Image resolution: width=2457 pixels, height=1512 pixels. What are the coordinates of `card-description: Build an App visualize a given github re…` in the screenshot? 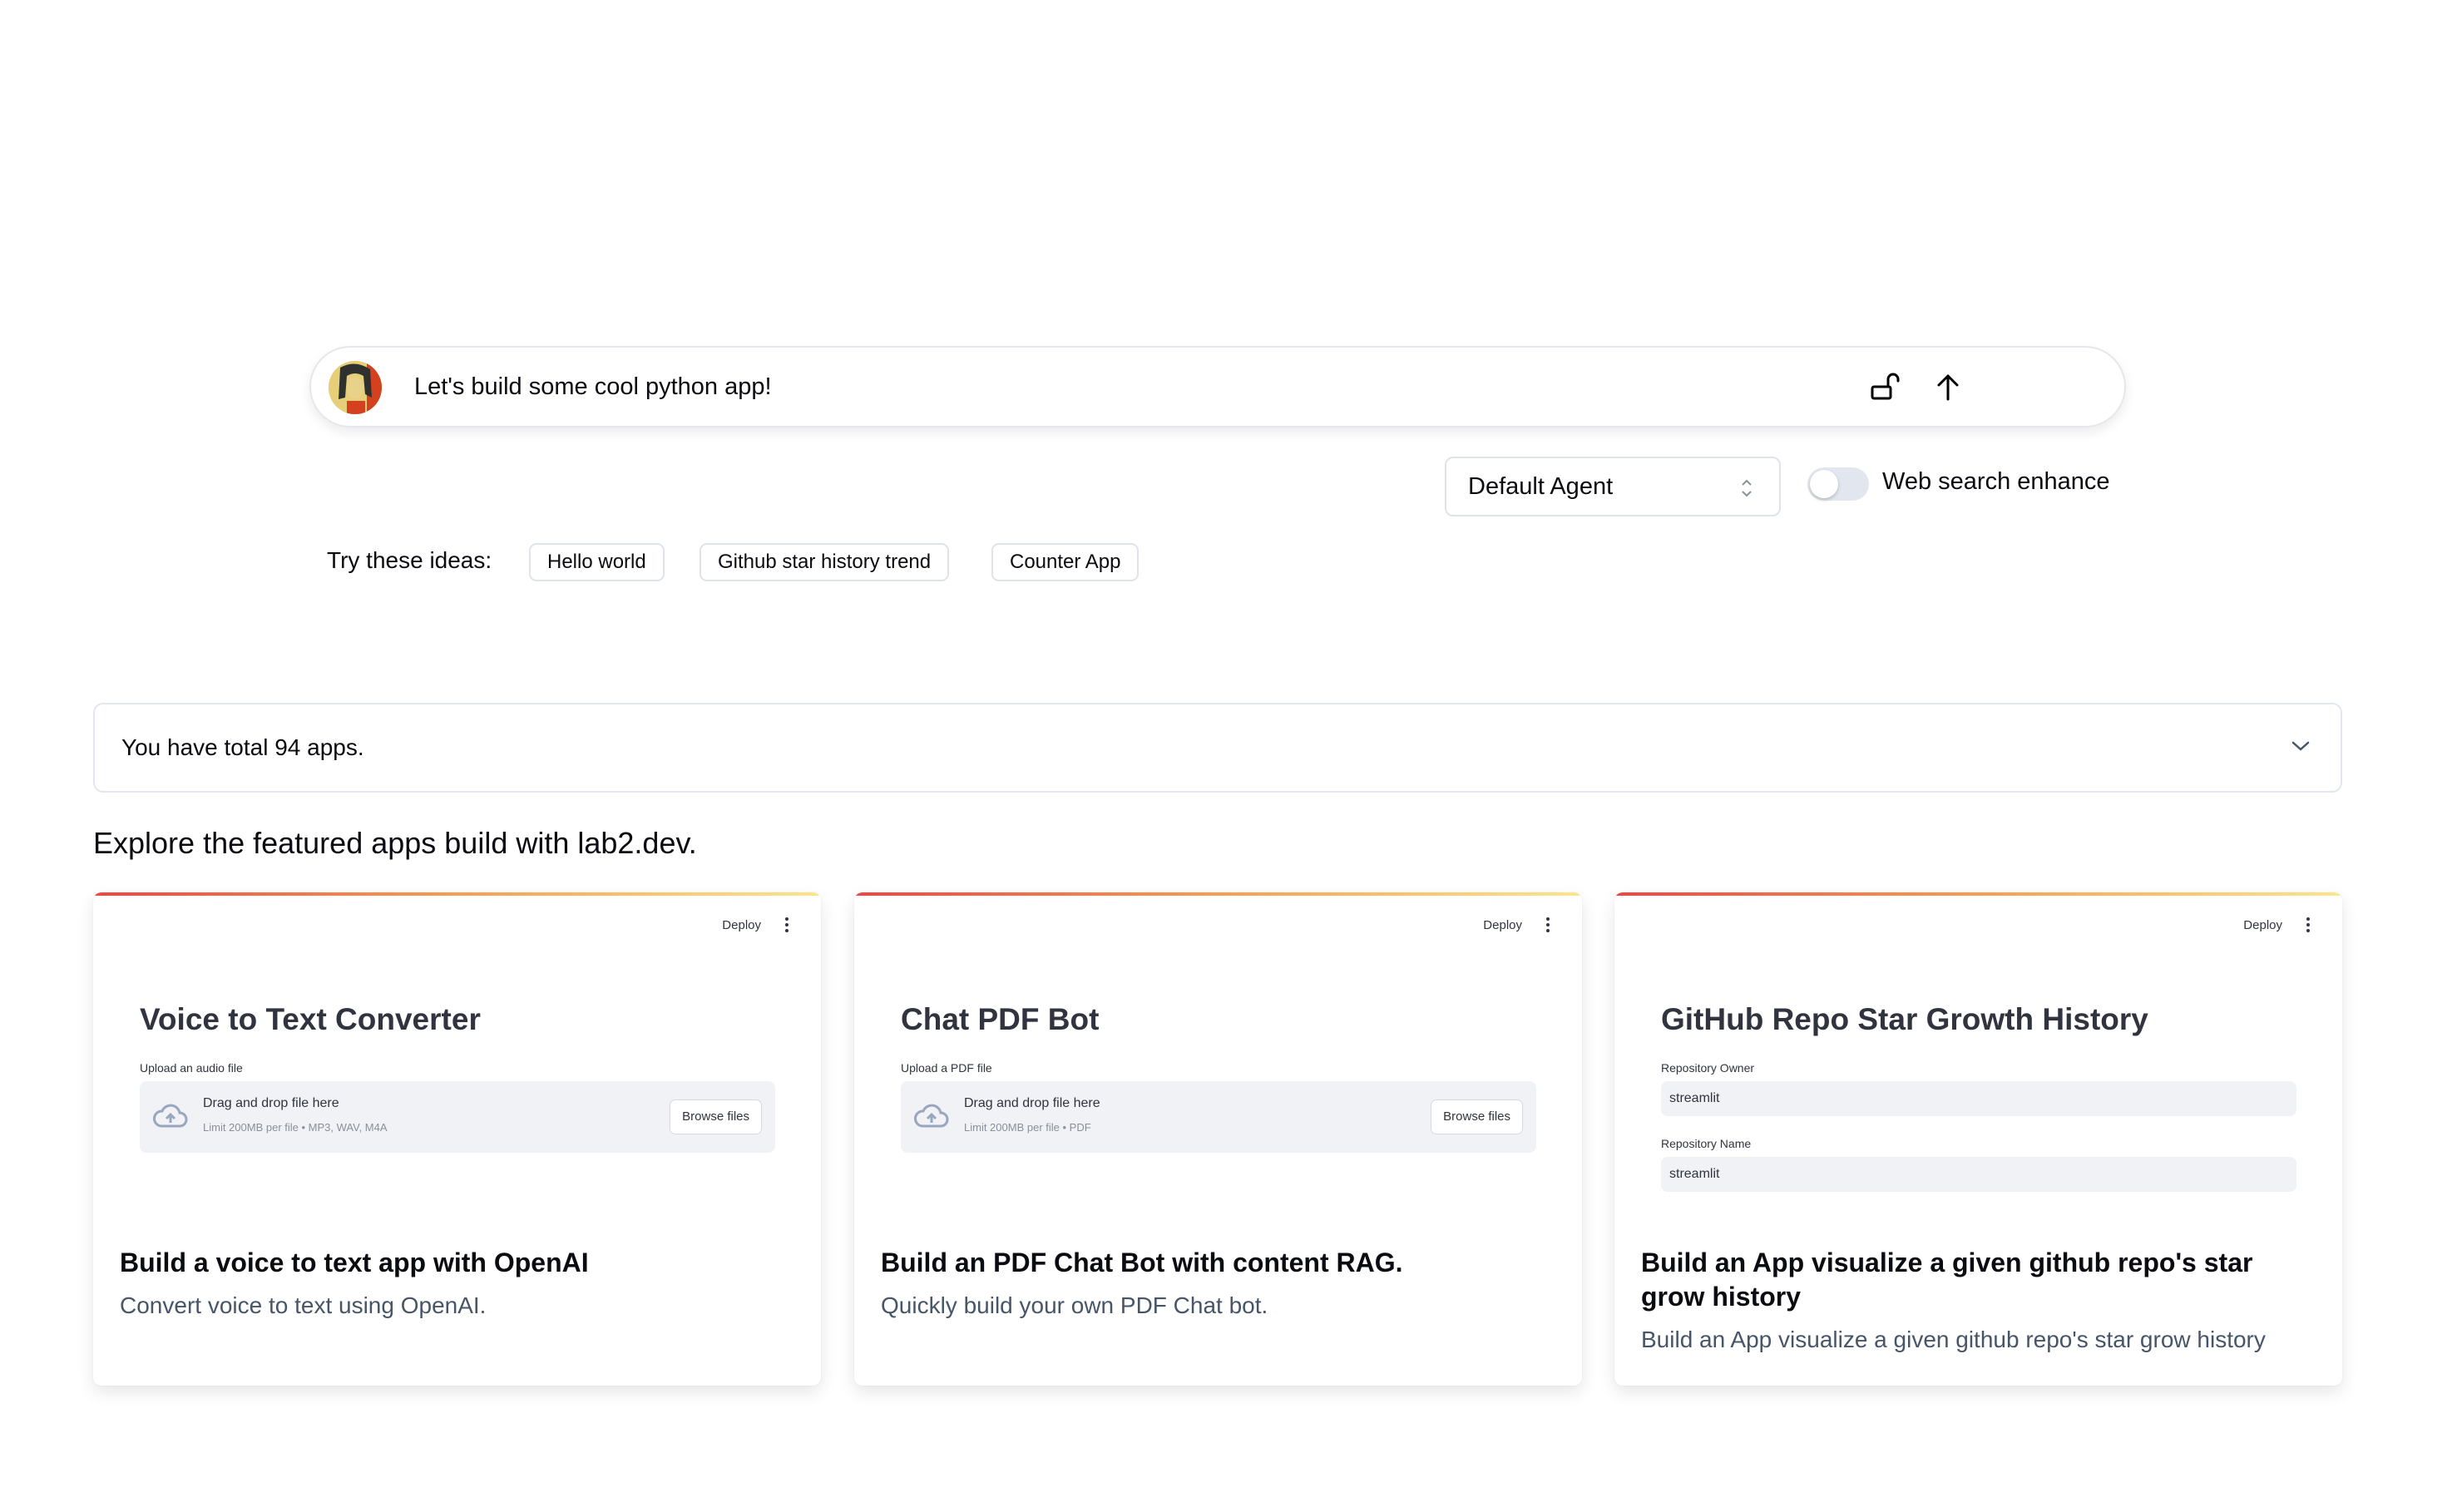 It's located at (1953, 1339).